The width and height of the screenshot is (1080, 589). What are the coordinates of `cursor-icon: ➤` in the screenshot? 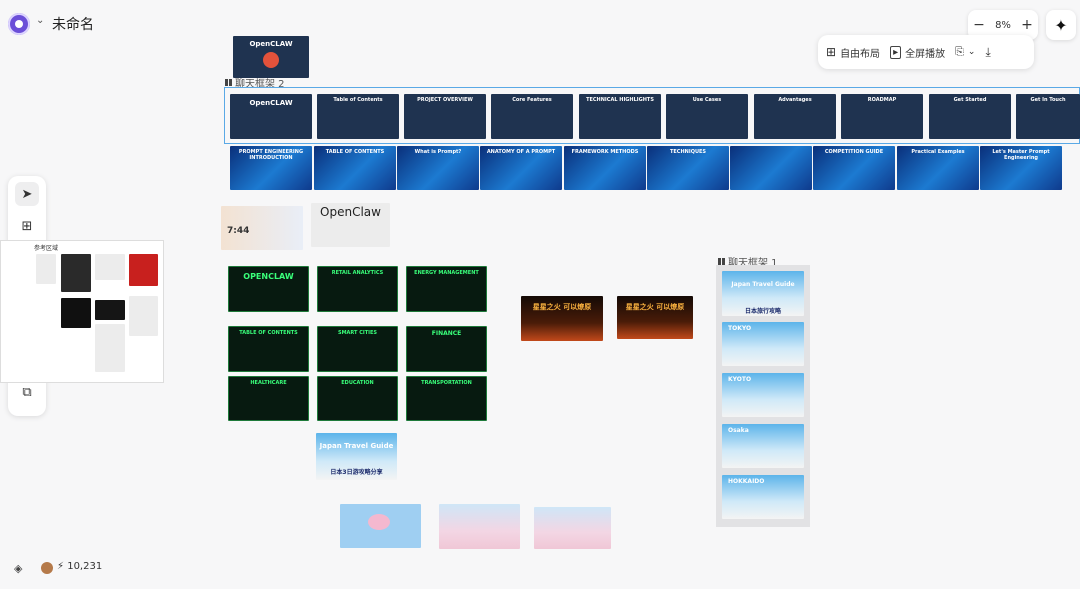 It's located at (27, 194).